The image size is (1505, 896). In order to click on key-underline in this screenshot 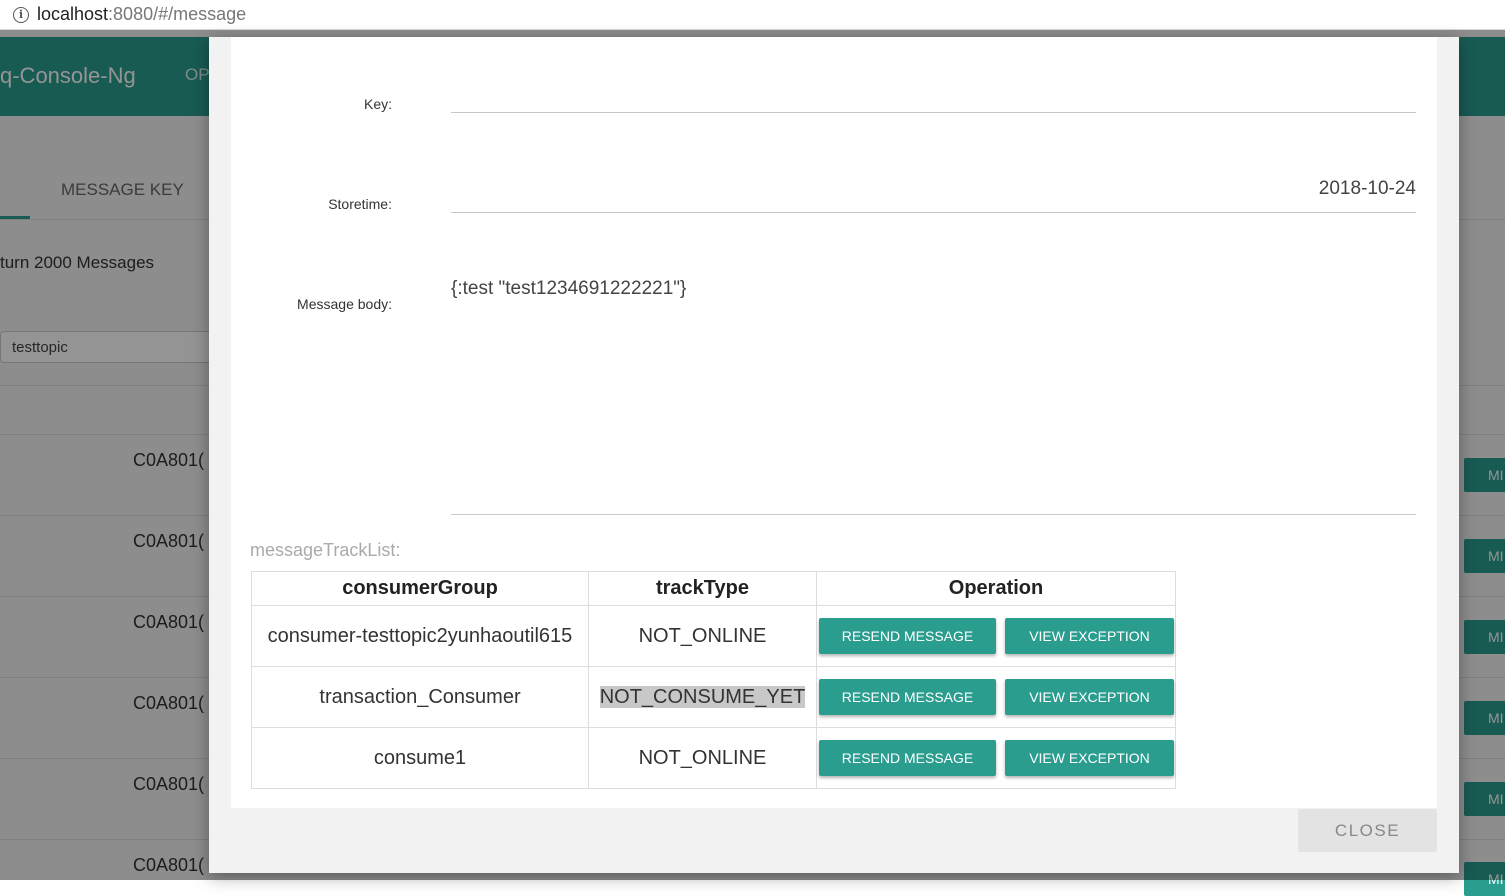, I will do `click(933, 112)`.